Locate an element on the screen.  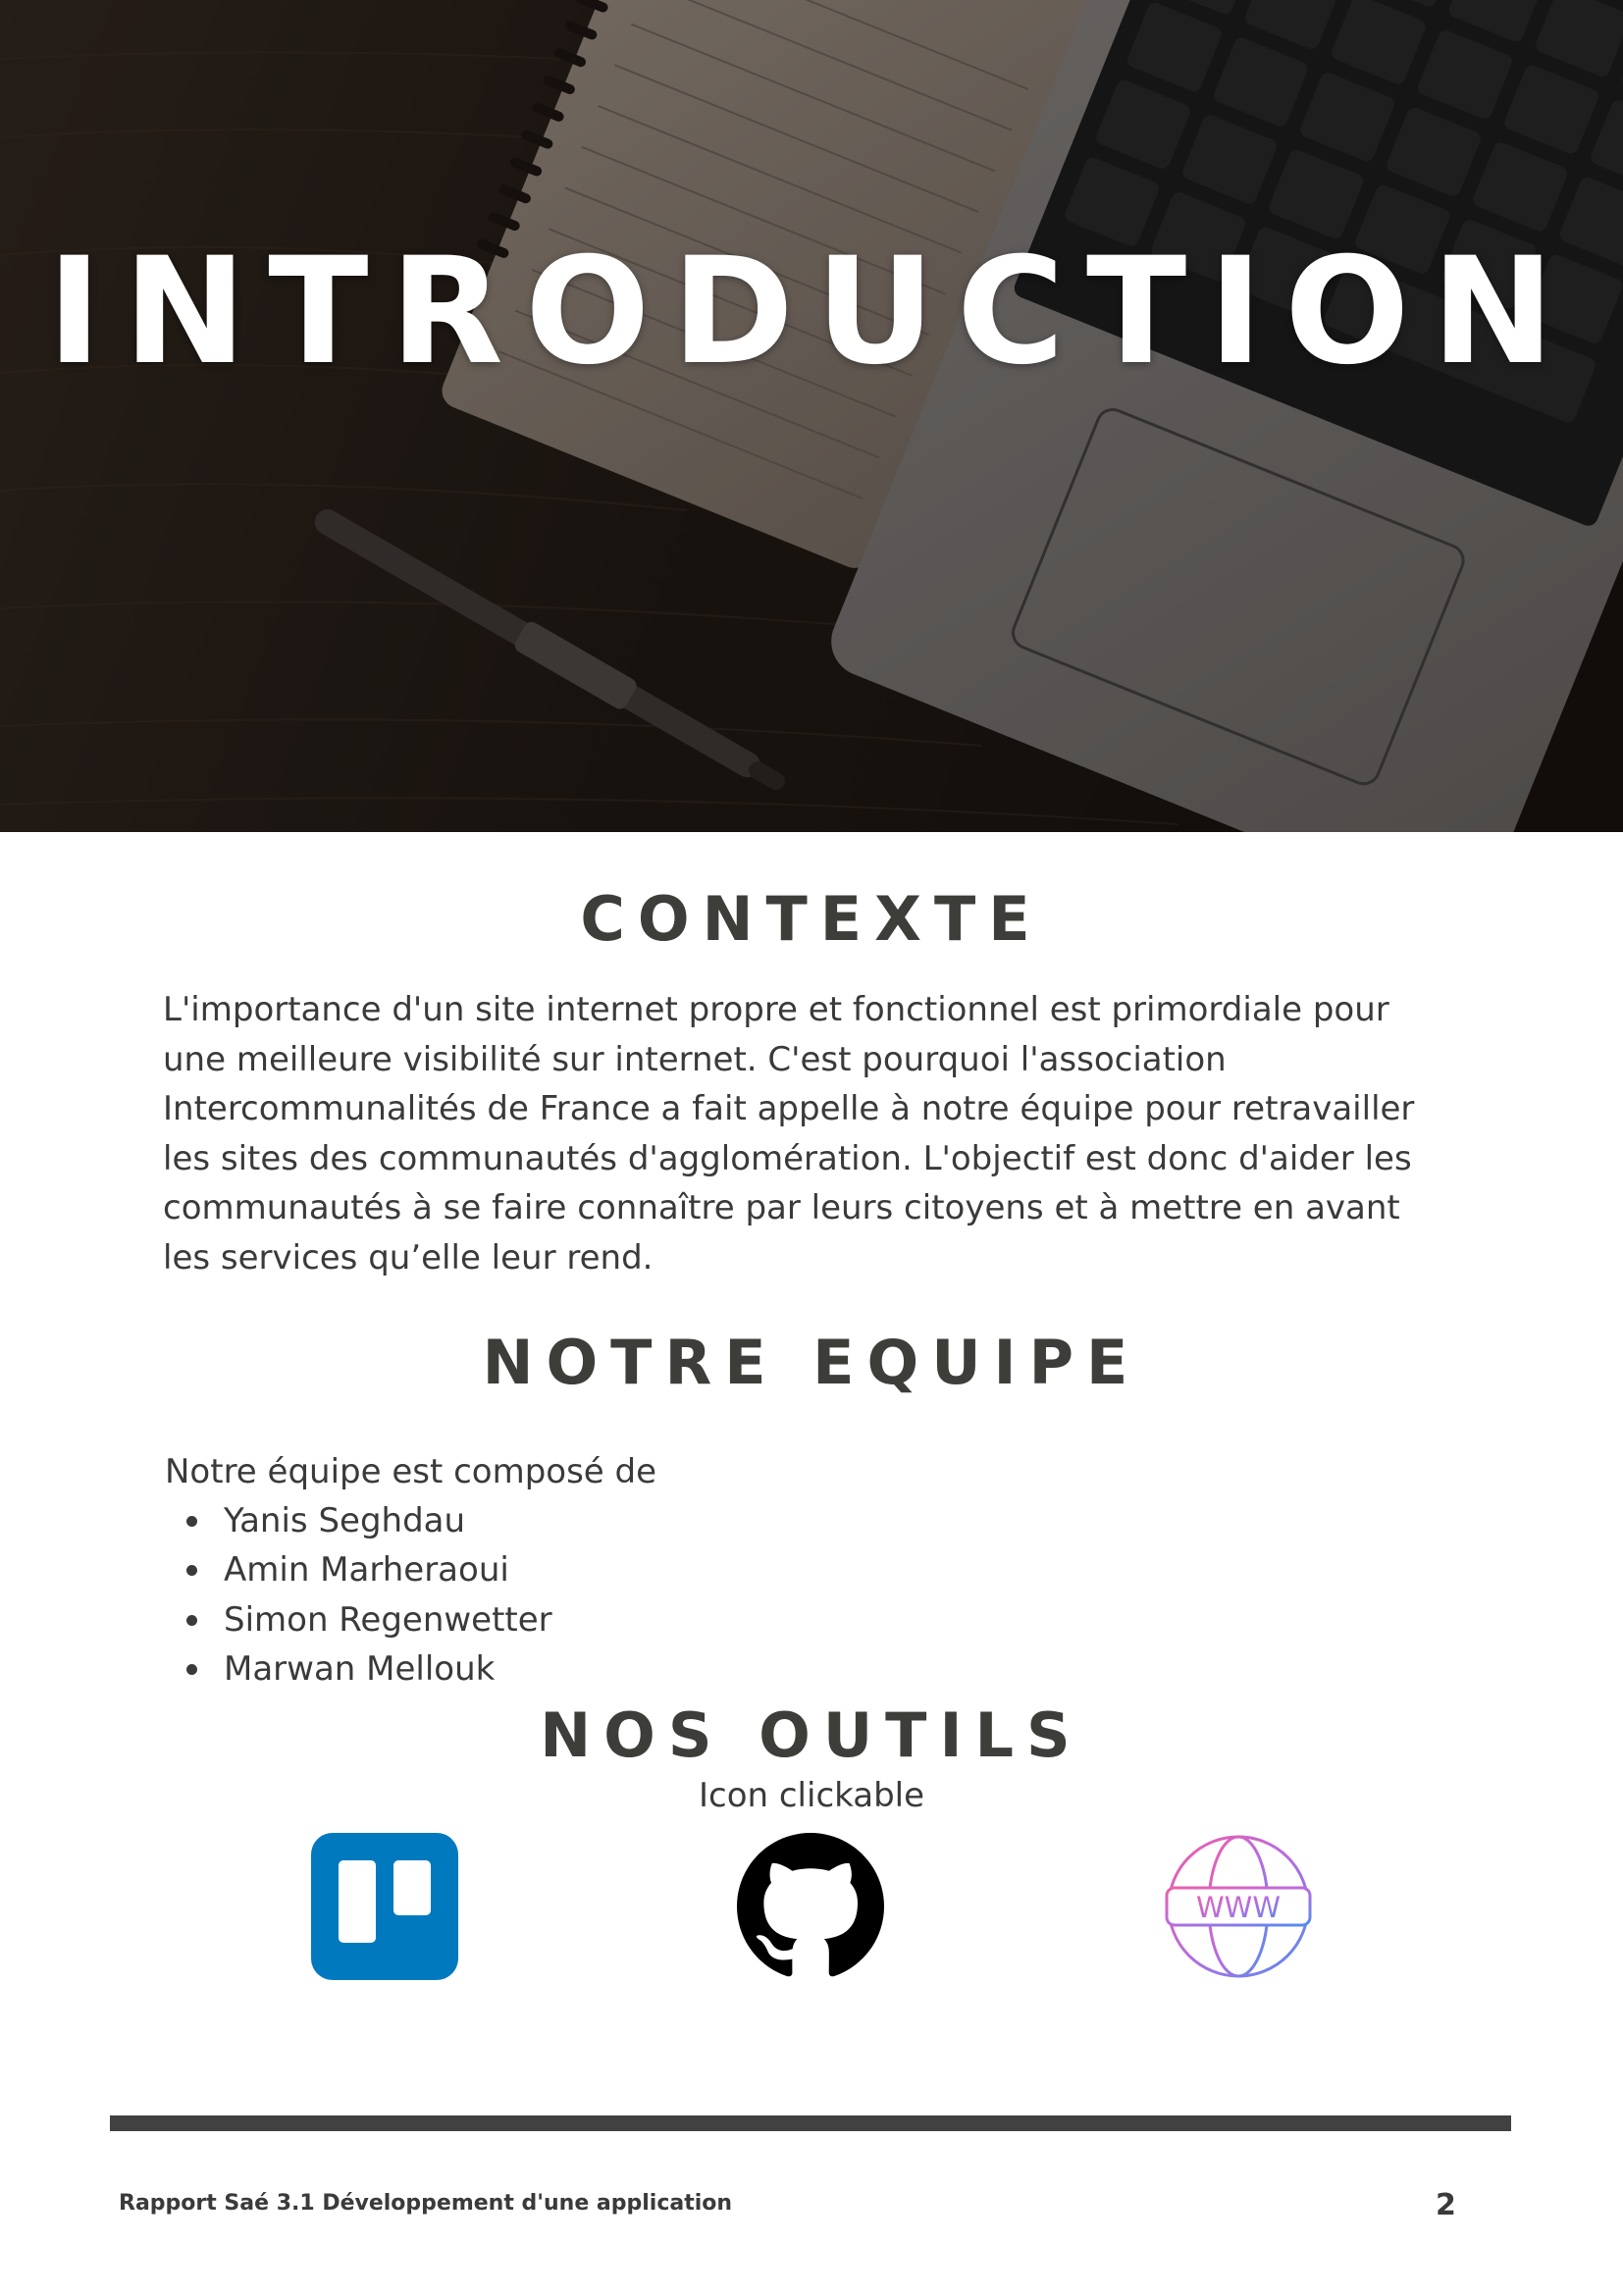
trello-link is located at coordinates (384, 1906).